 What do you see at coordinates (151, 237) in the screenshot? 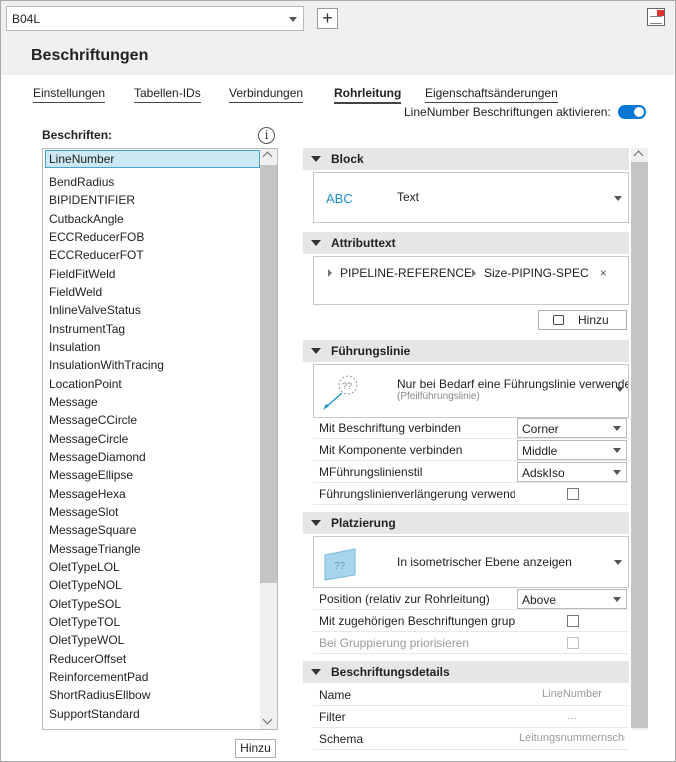
I see `list-item: ECCReducerFOB` at bounding box center [151, 237].